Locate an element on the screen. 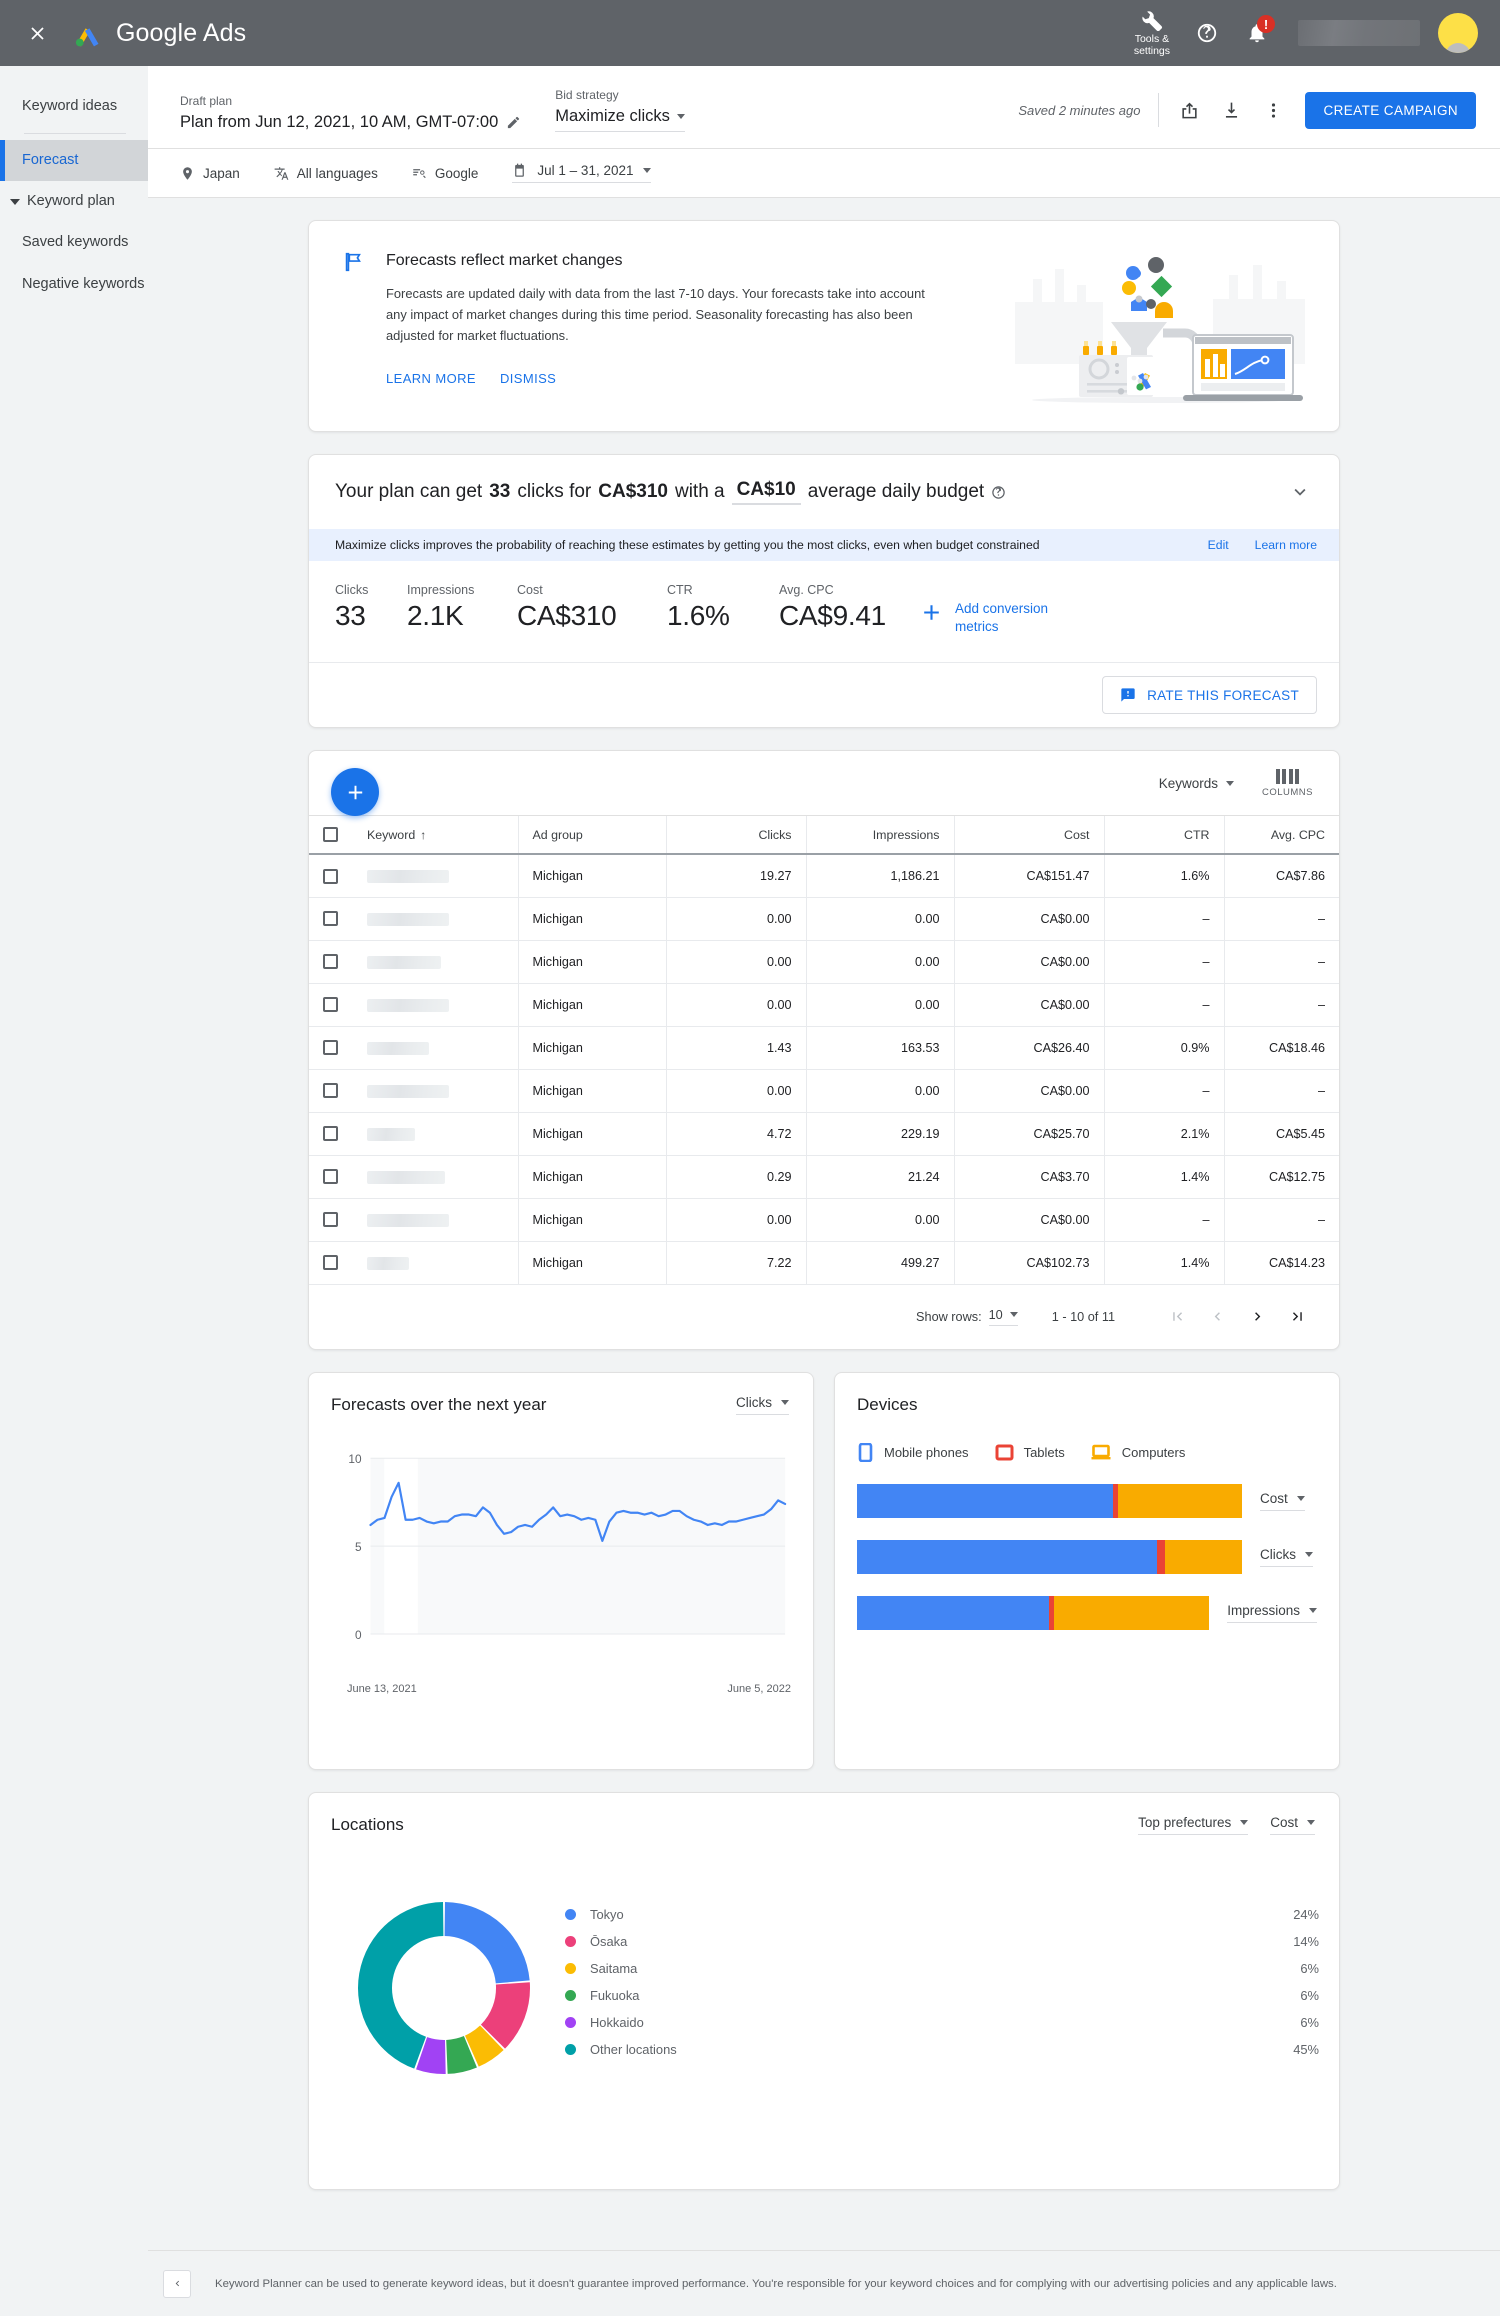  previous-page-button is located at coordinates (1217, 1317).